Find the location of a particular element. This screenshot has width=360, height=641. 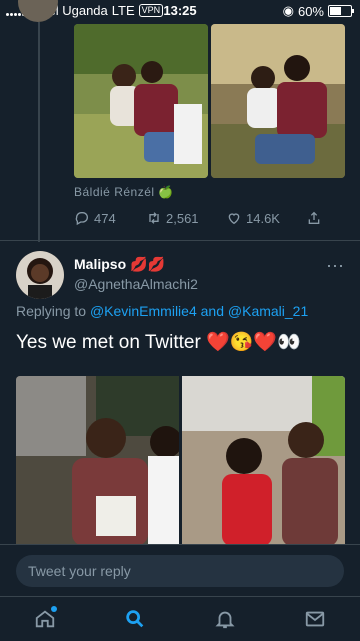

bell-icon is located at coordinates (225, 620).